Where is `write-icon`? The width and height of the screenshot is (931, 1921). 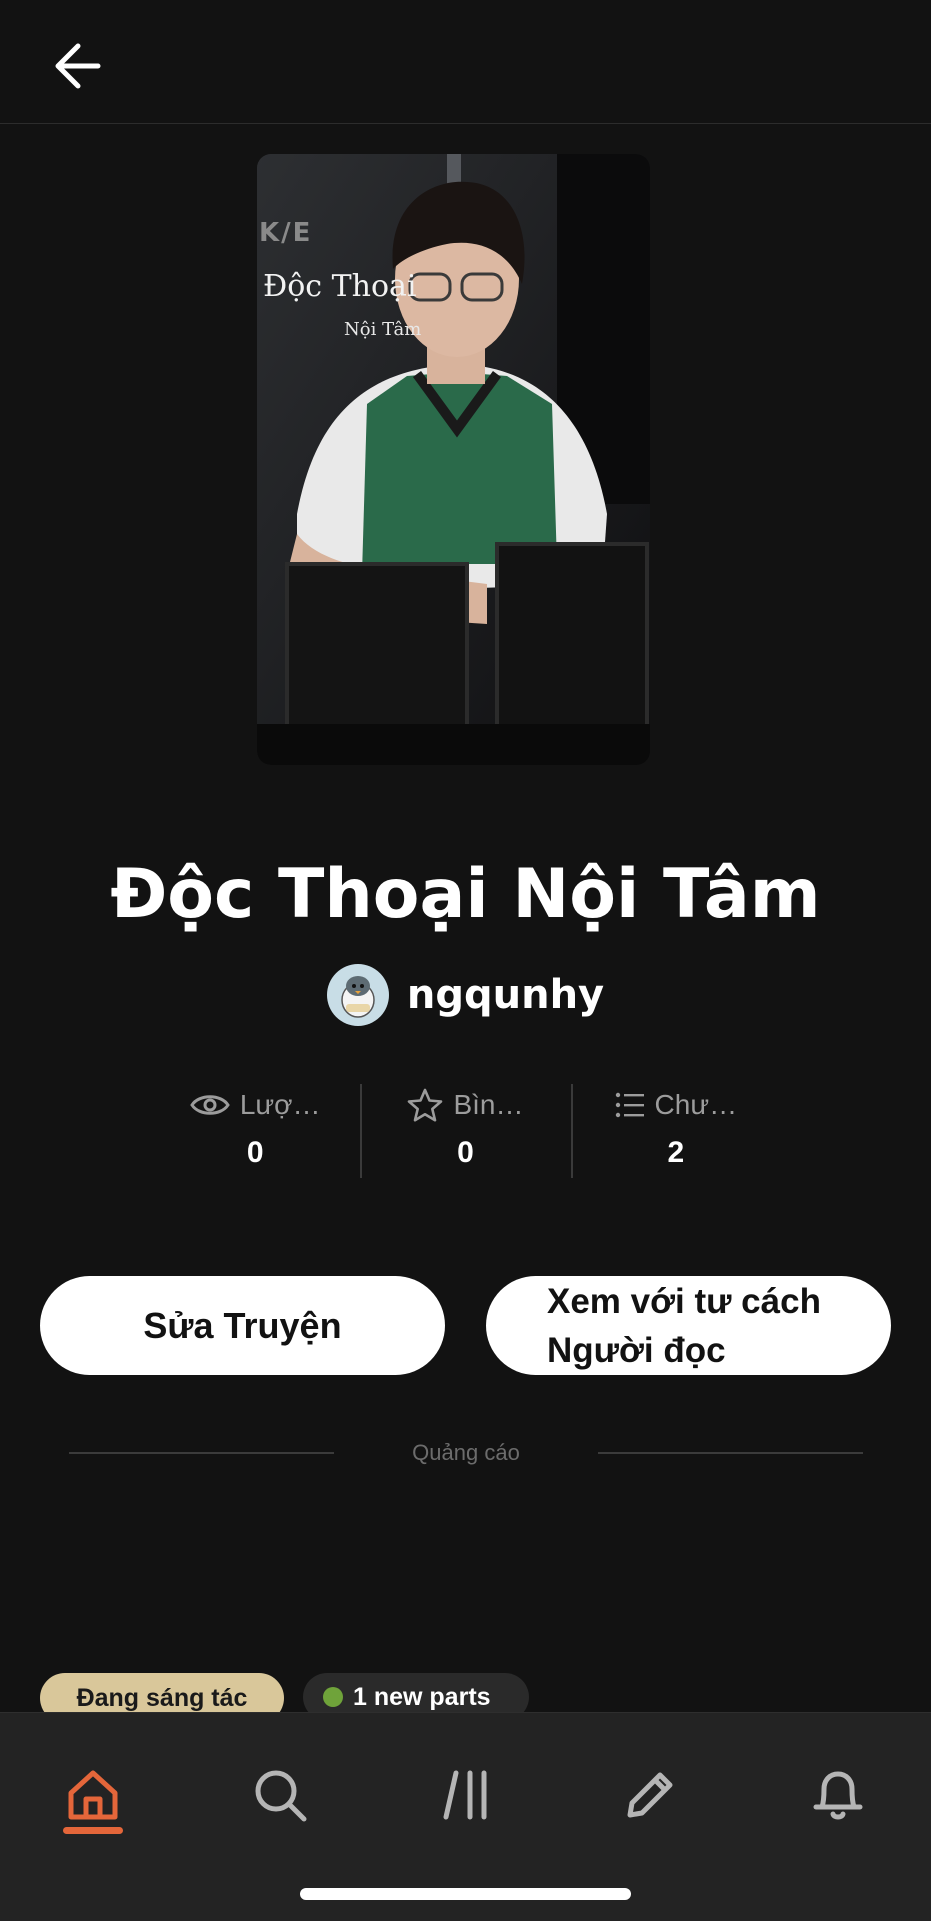
write-icon is located at coordinates (650, 1795).